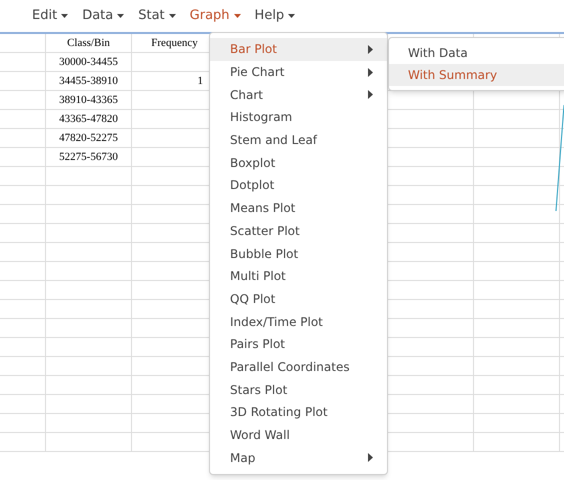  Describe the element at coordinates (476, 75) in the screenshot. I see `submenu-item: With Summary` at that location.